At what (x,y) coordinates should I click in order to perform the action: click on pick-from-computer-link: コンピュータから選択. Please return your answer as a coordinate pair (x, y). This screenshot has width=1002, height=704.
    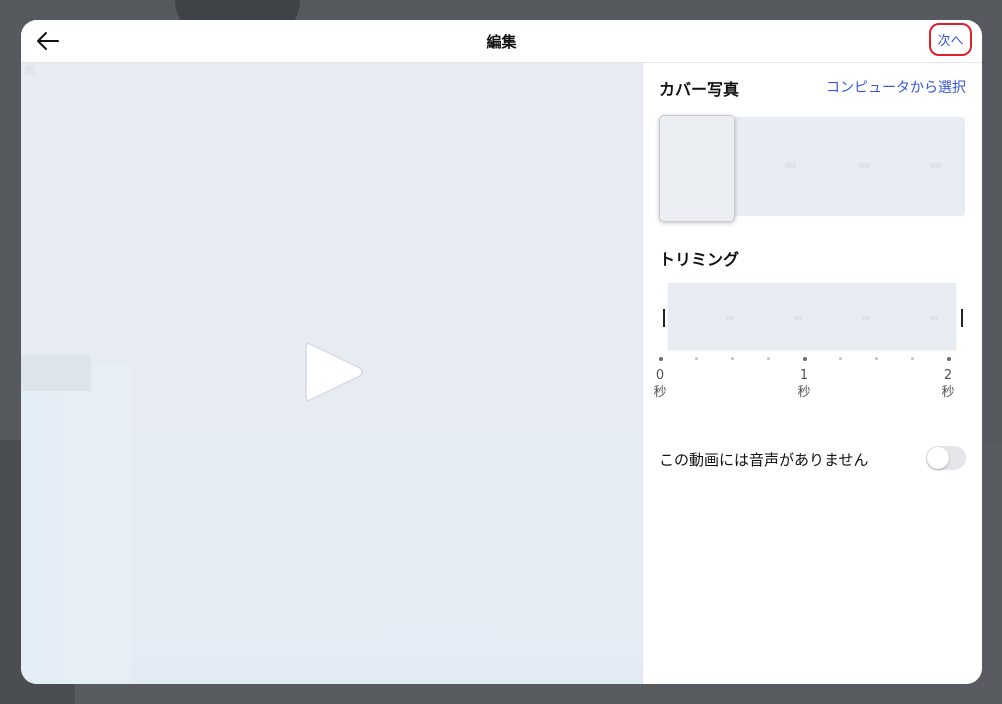
    Looking at the image, I should click on (896, 87).